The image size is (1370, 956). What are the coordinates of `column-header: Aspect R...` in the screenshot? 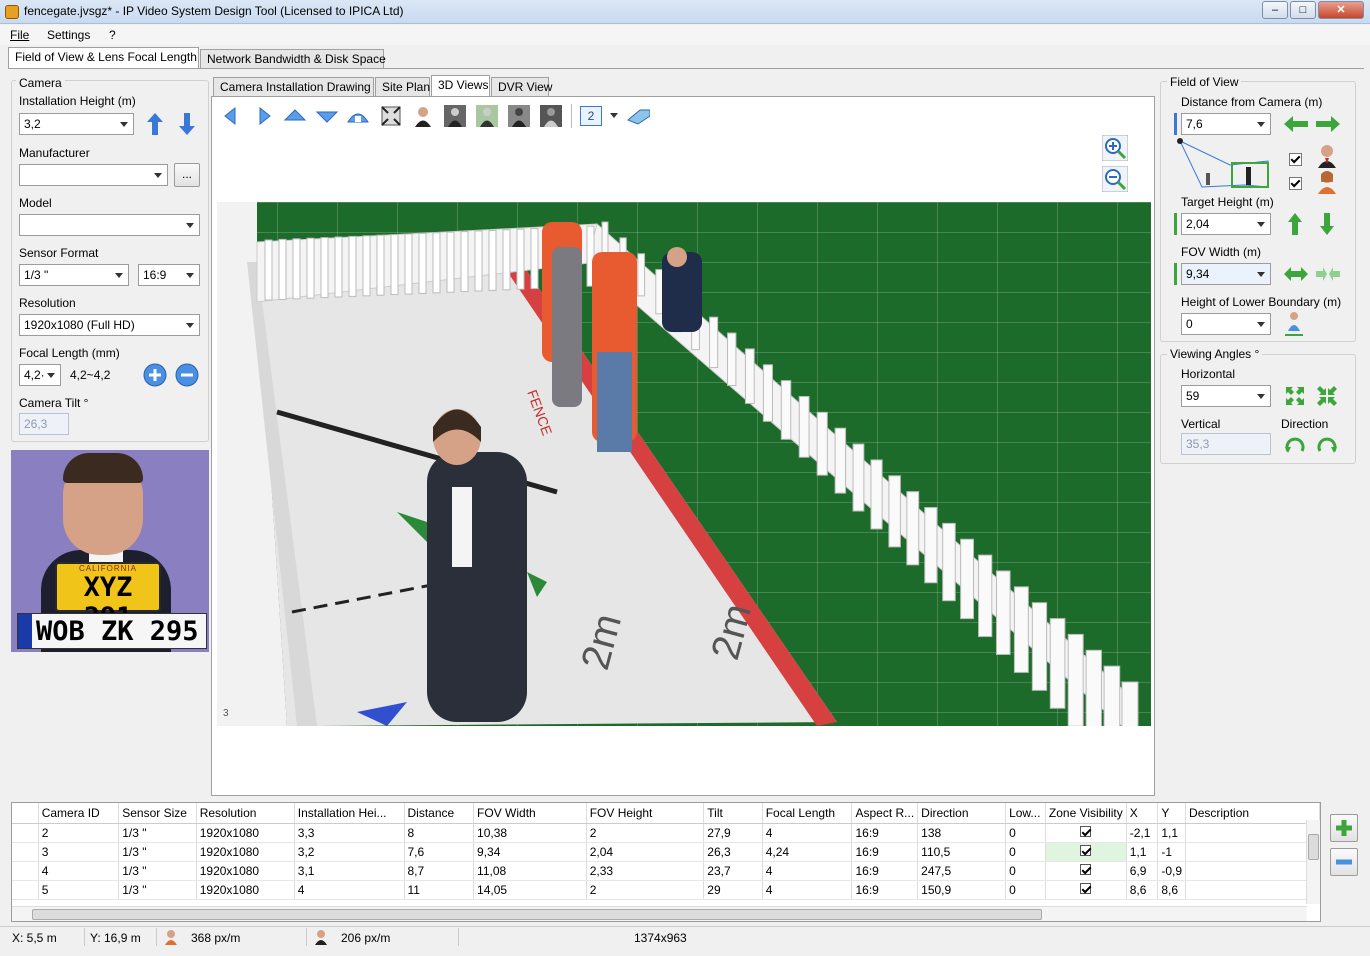 It's located at (885, 813).